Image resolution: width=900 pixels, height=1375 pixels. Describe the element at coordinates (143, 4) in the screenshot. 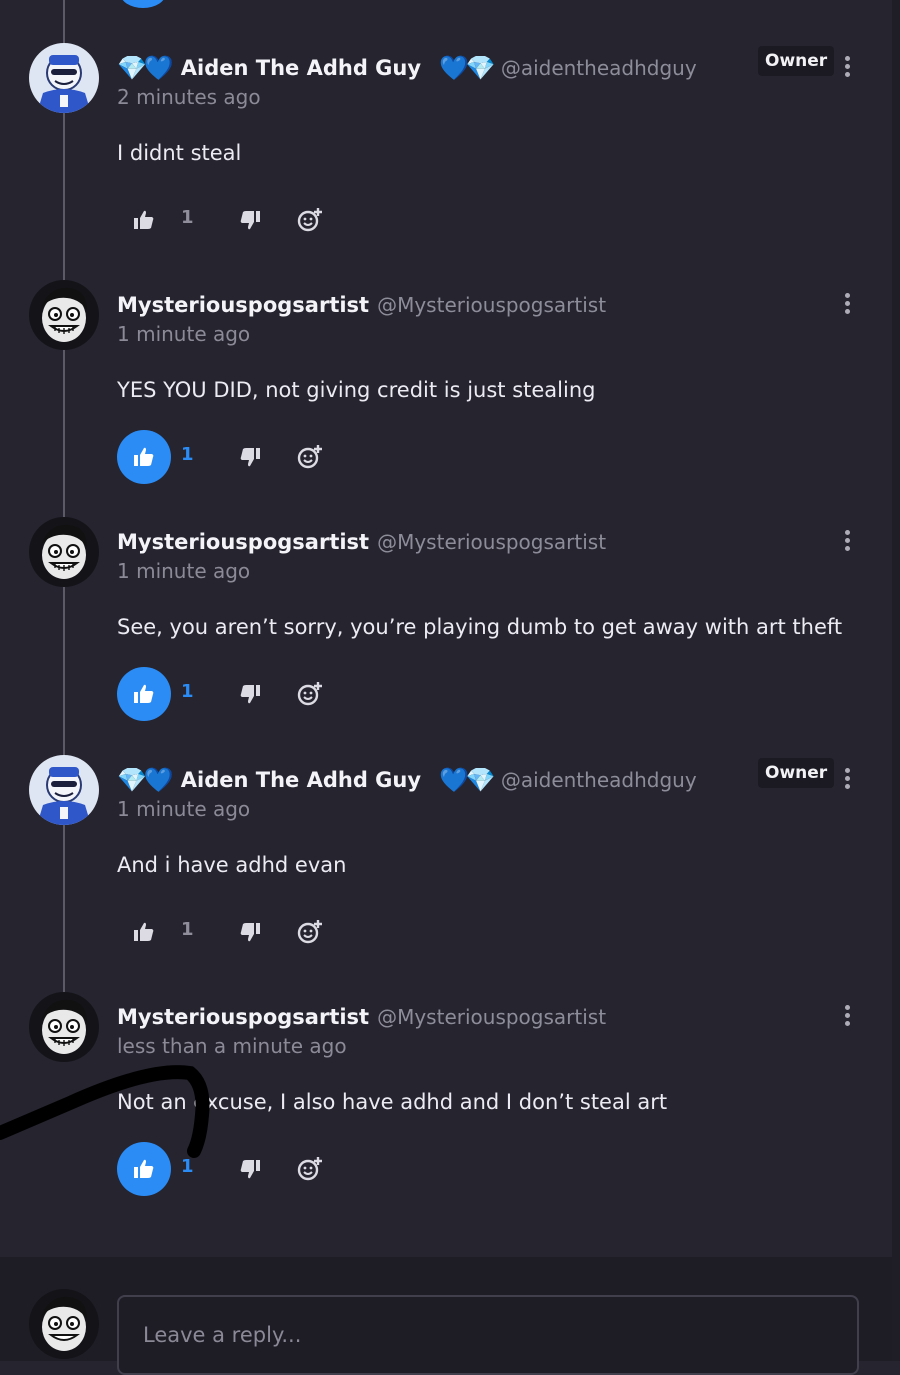

I see `like-button-partial` at that location.